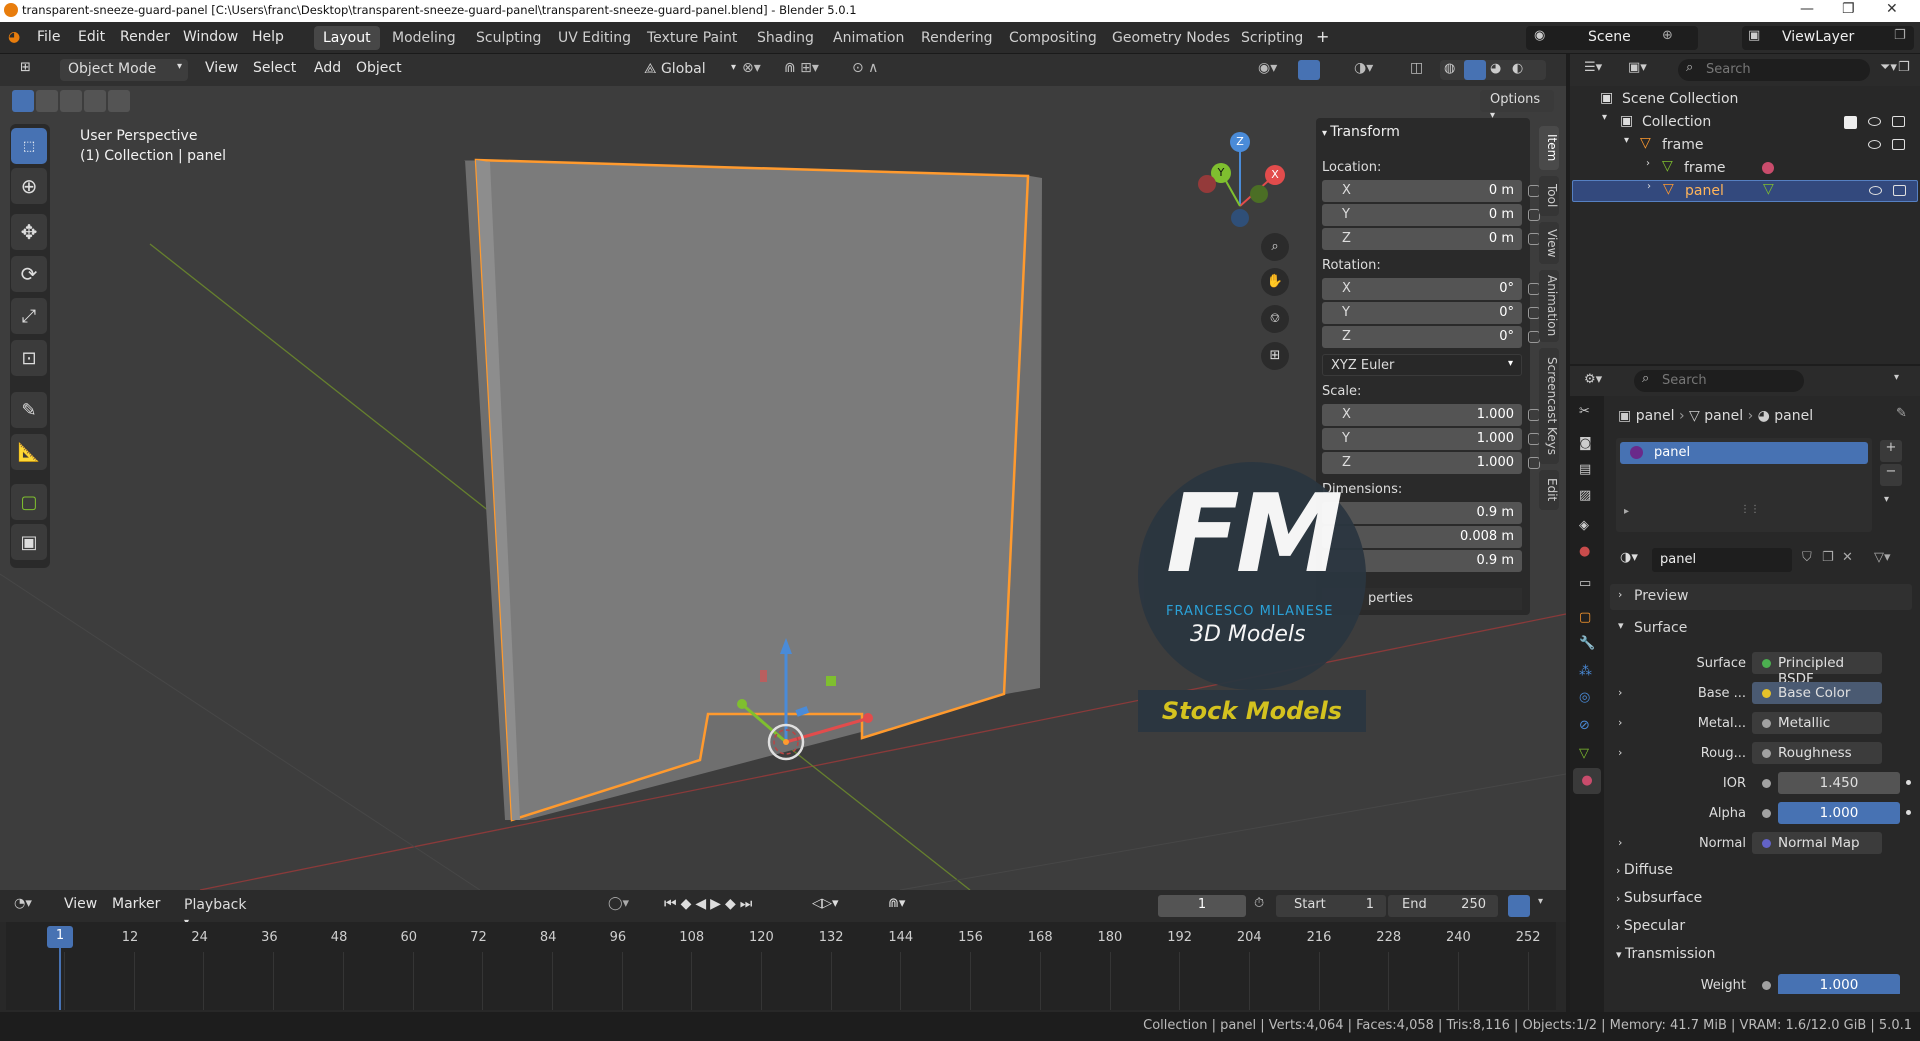 This screenshot has width=1920, height=1041. What do you see at coordinates (801, 68) in the screenshot?
I see `snap-icon: ⋒ ⊞▾` at bounding box center [801, 68].